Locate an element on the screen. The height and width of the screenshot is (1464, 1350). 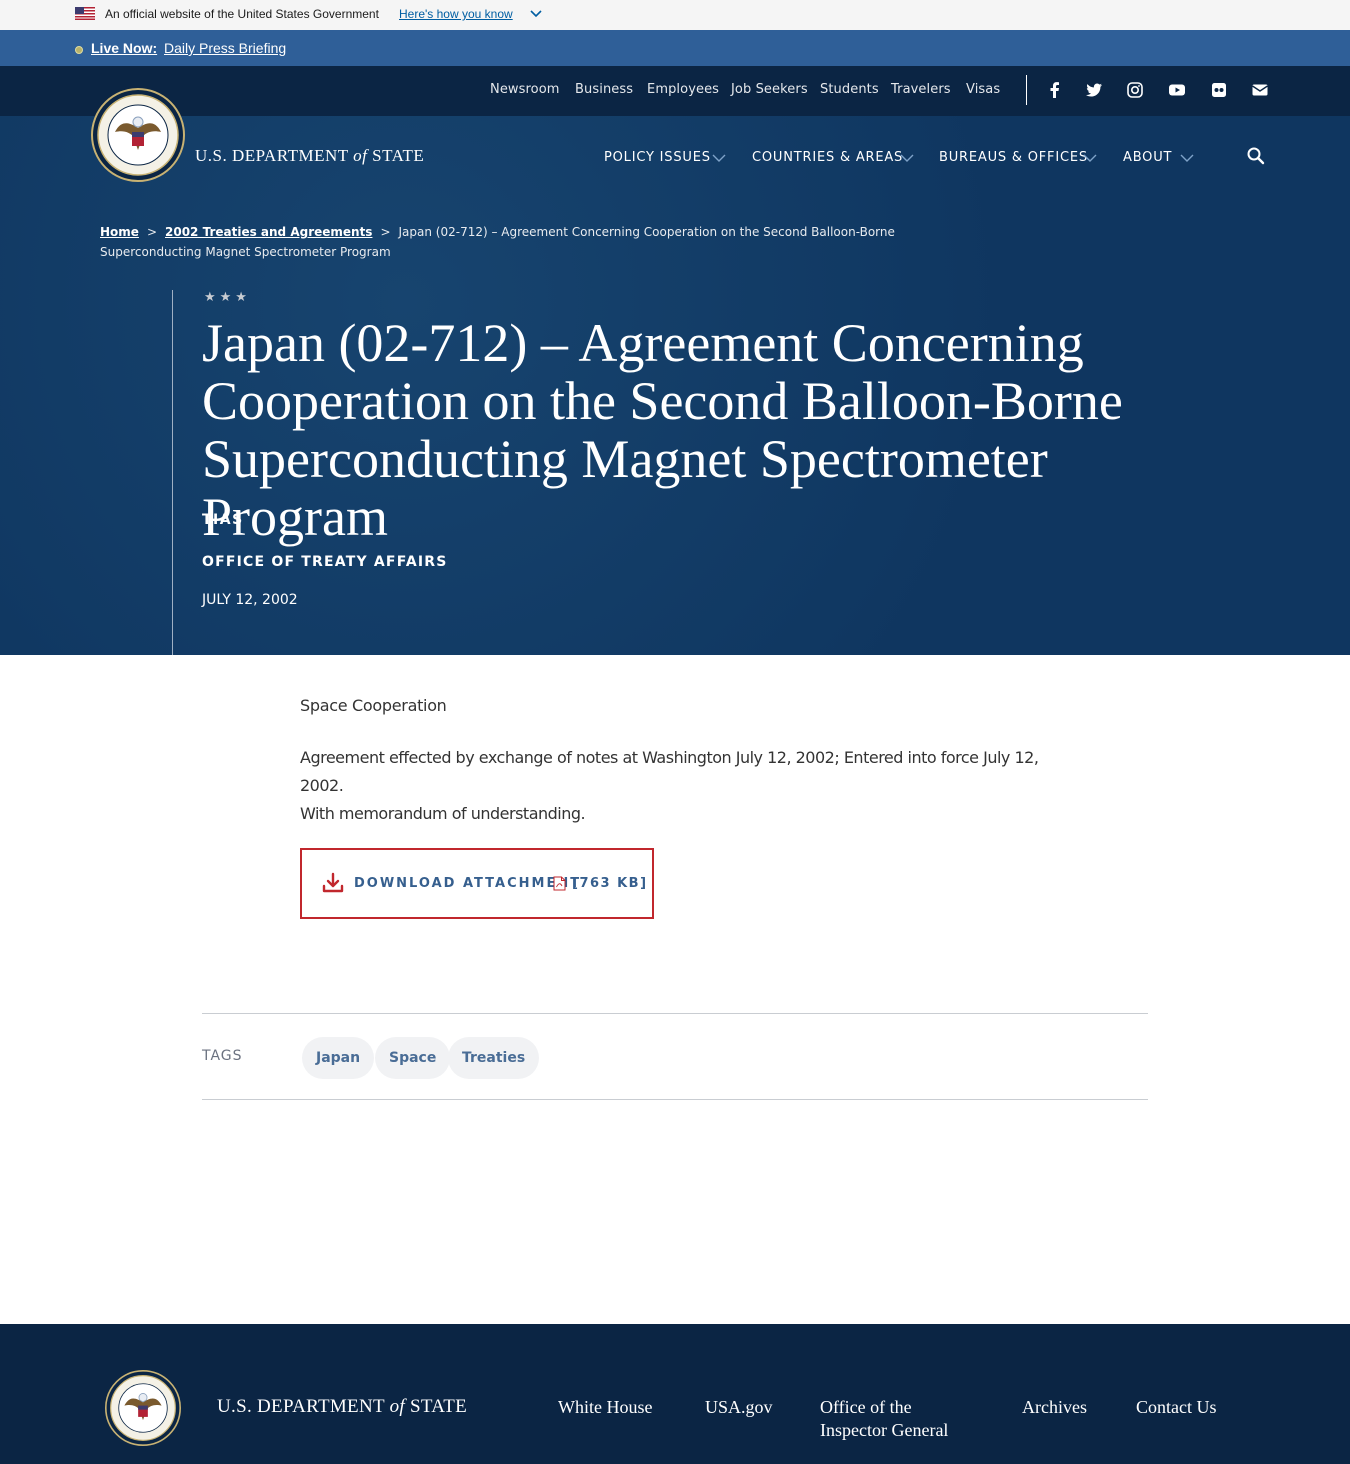
search-icon is located at coordinates (1256, 156).